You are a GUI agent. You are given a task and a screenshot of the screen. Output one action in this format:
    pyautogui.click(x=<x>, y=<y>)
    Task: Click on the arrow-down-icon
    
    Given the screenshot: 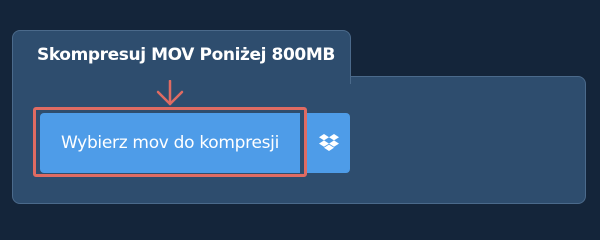 What is the action you would take?
    pyautogui.click(x=170, y=93)
    